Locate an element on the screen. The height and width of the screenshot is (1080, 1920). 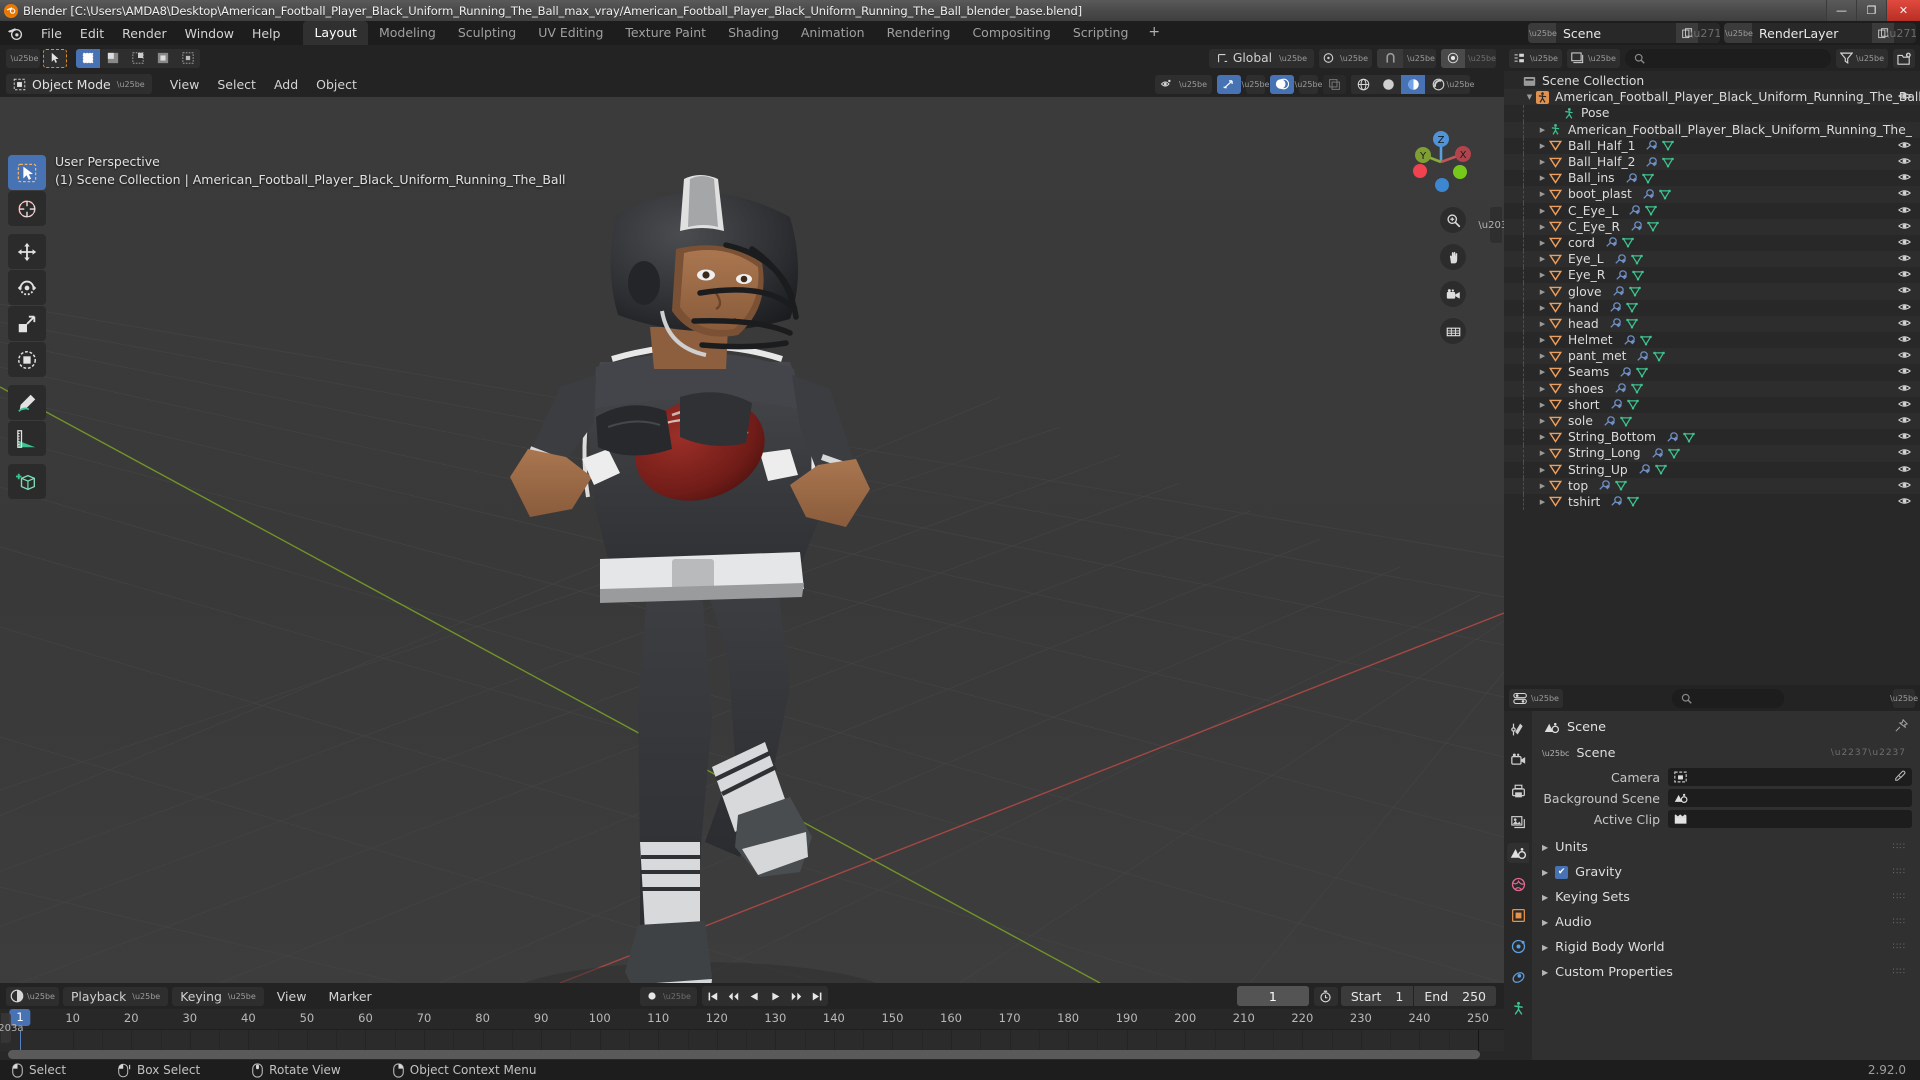
outliner-row: ▶ Helmet is located at coordinates (1712, 340).